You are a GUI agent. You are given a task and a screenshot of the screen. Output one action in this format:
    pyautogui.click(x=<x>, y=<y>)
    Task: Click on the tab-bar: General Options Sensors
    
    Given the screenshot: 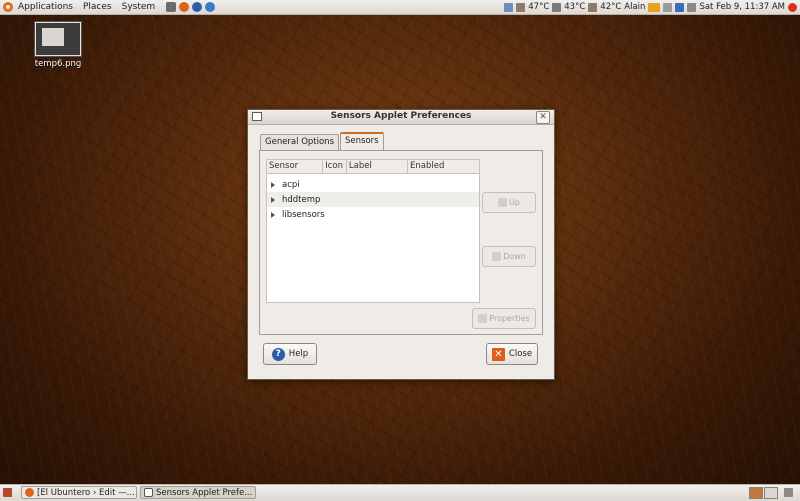 What is the action you would take?
    pyautogui.click(x=322, y=141)
    